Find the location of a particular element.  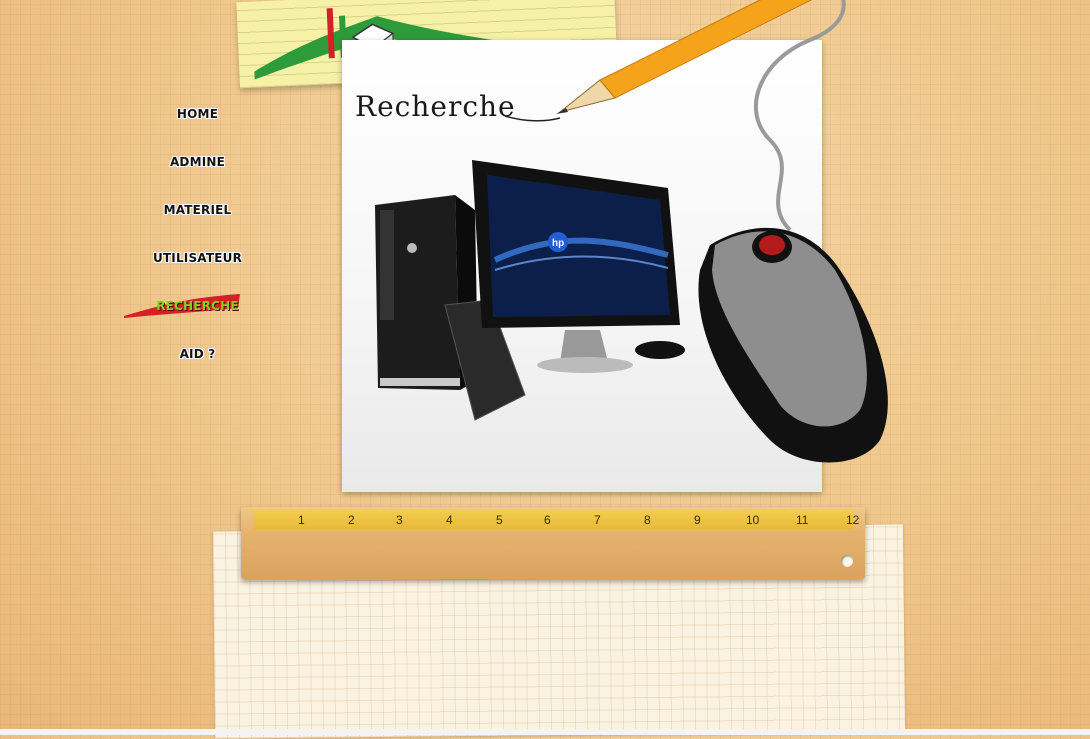

ruler-number: 2 is located at coordinates (351, 520).